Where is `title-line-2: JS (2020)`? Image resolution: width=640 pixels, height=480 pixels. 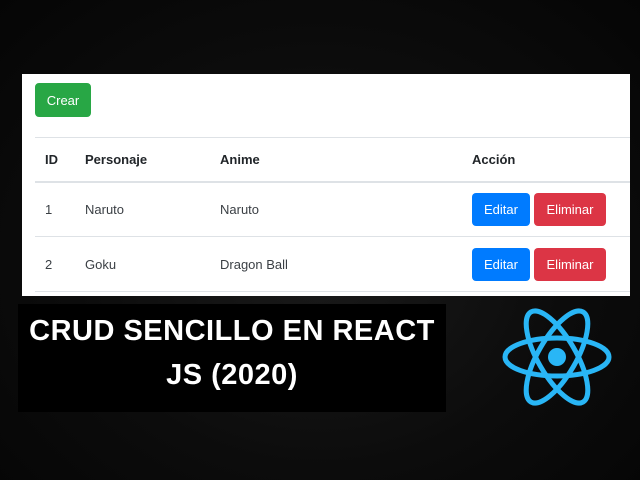
title-line-2: JS (2020) is located at coordinates (232, 375).